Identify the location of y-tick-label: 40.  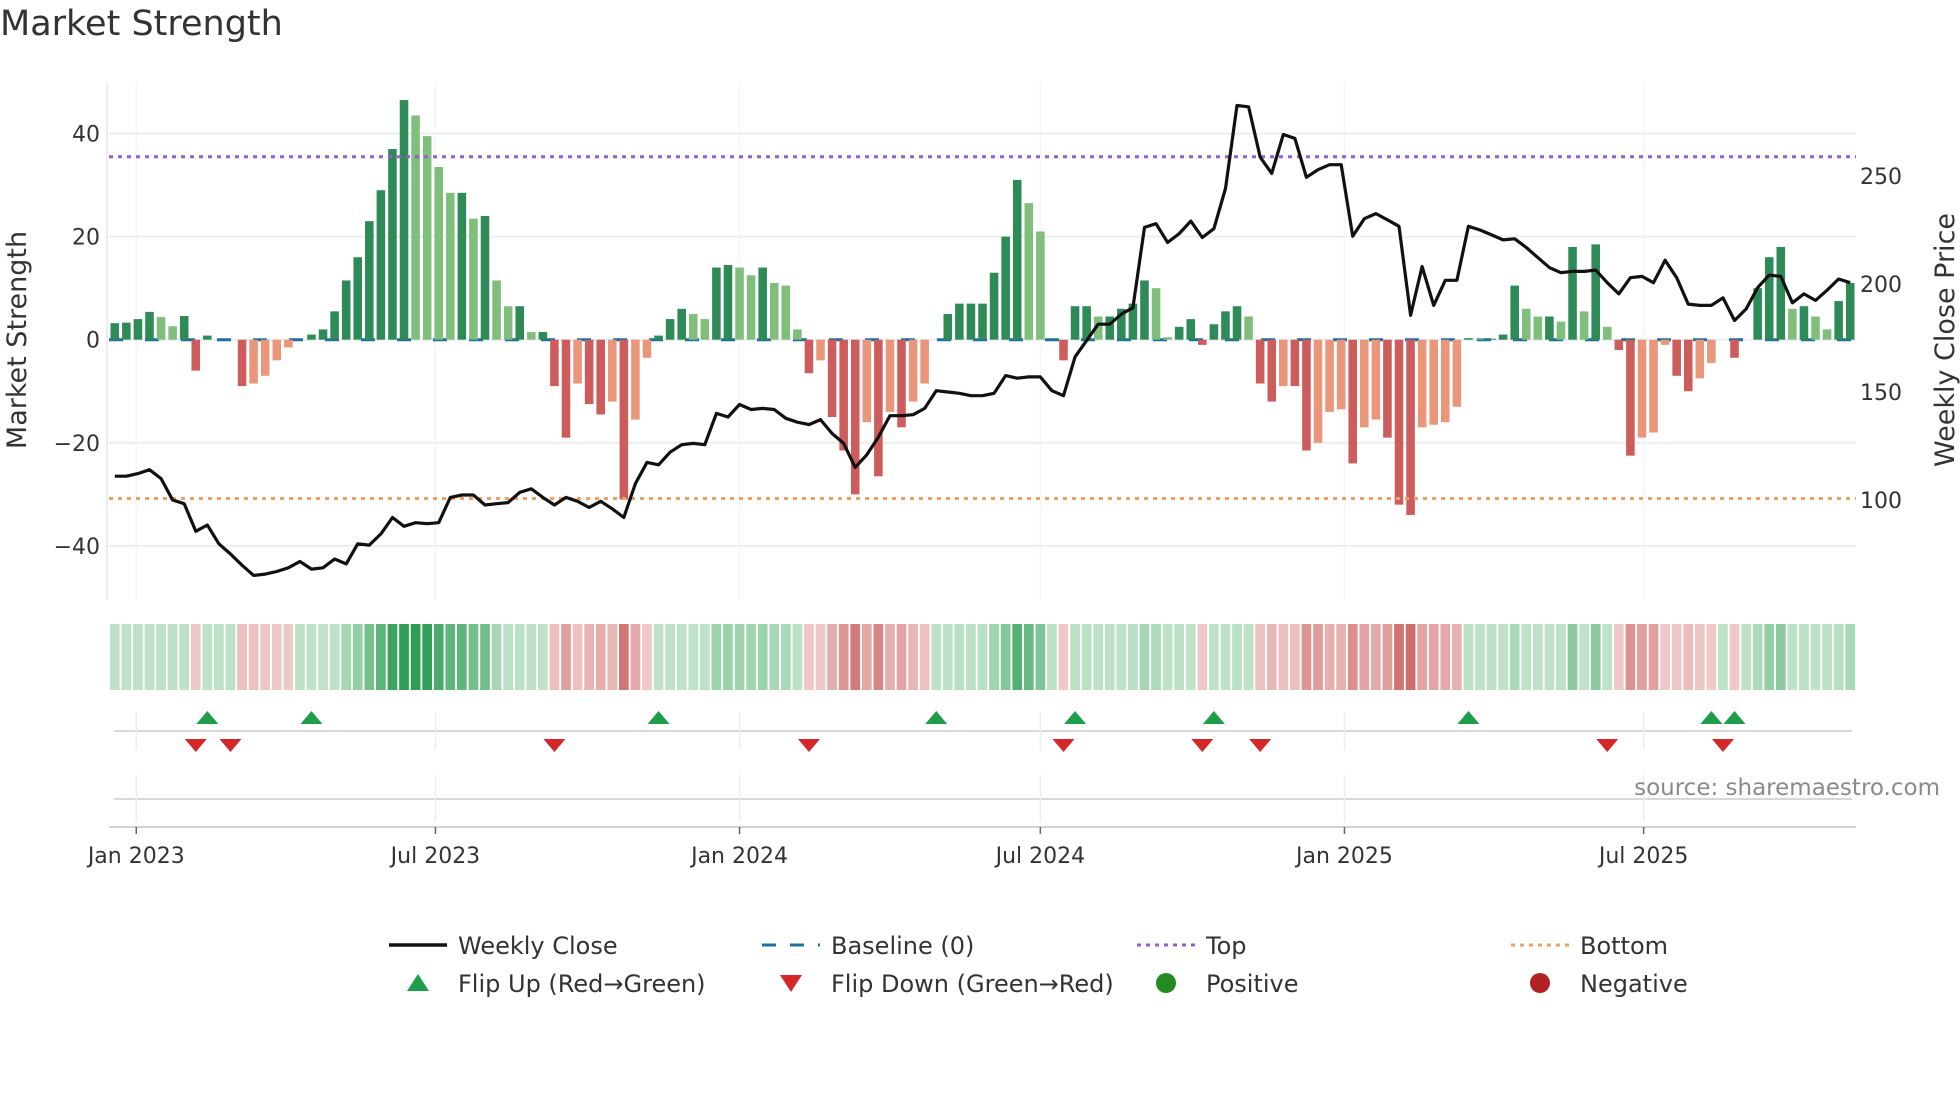
(86, 135).